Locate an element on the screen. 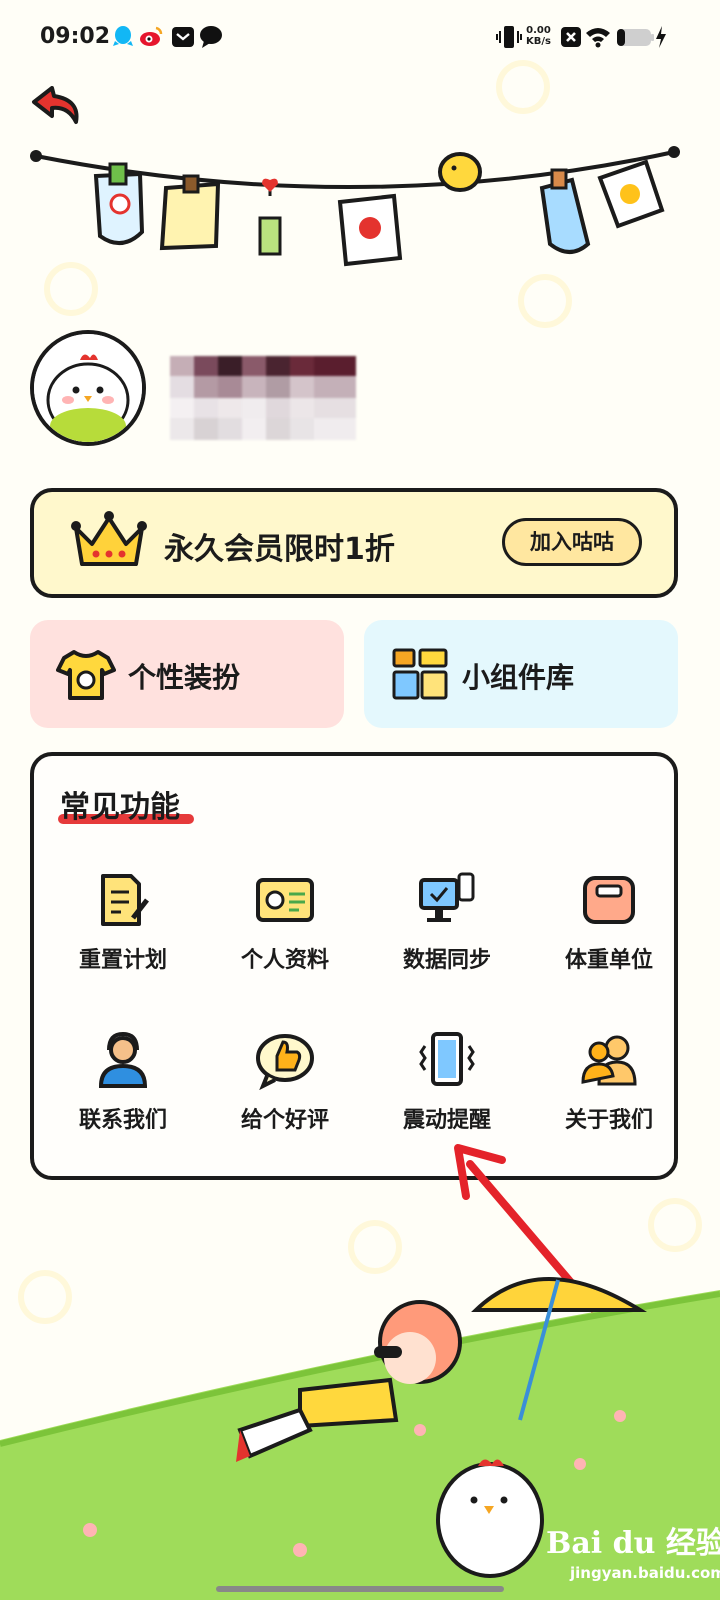 The width and height of the screenshot is (720, 1600). reset-plan-label: 重置计划 is located at coordinates (122, 960).